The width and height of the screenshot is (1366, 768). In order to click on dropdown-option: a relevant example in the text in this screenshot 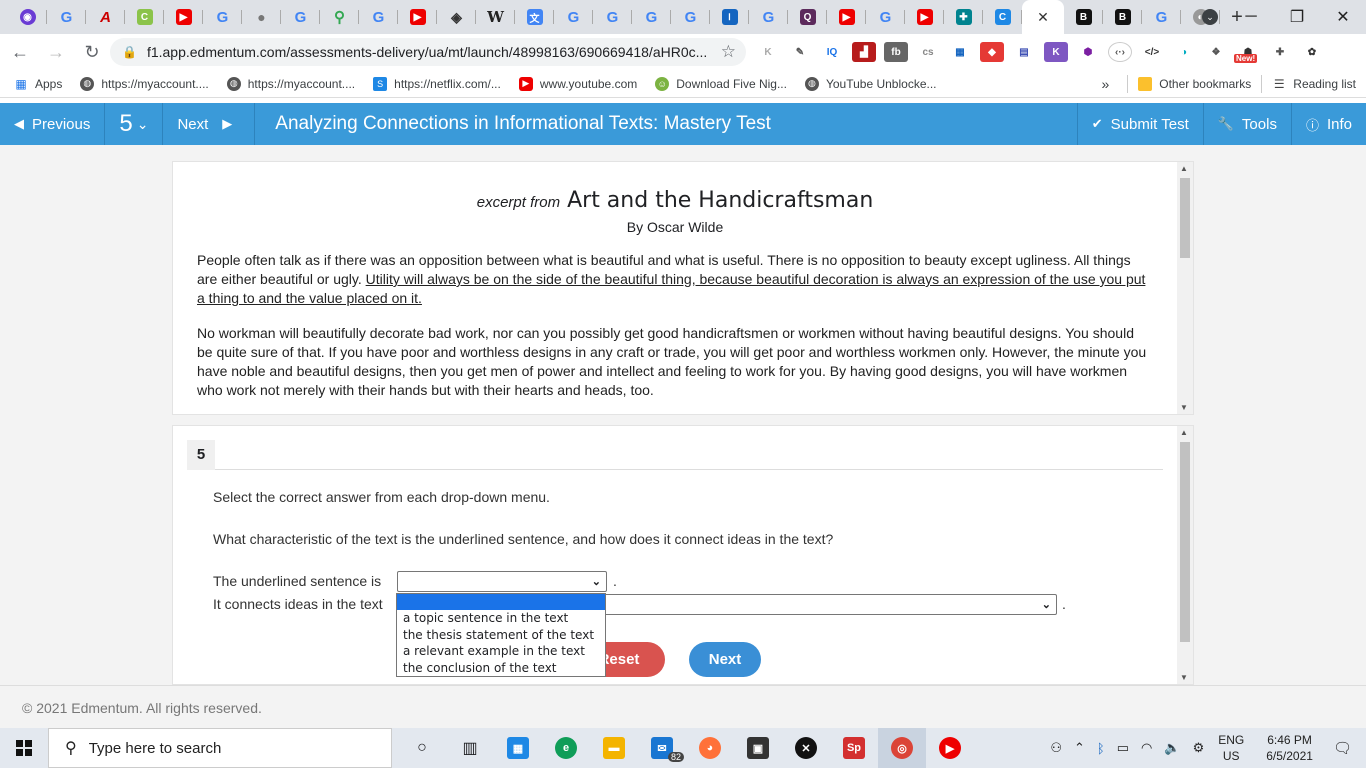, I will do `click(501, 651)`.